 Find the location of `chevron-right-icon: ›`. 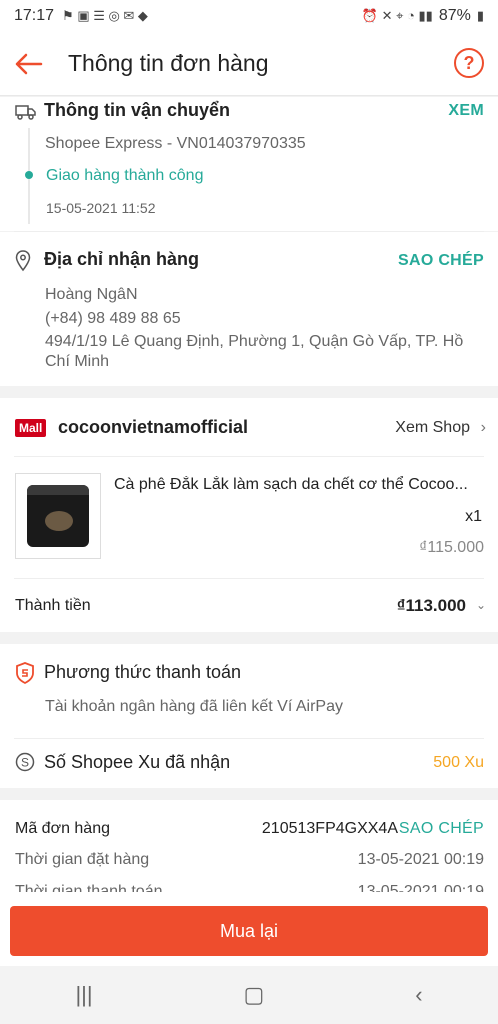

chevron-right-icon: › is located at coordinates (483, 427).